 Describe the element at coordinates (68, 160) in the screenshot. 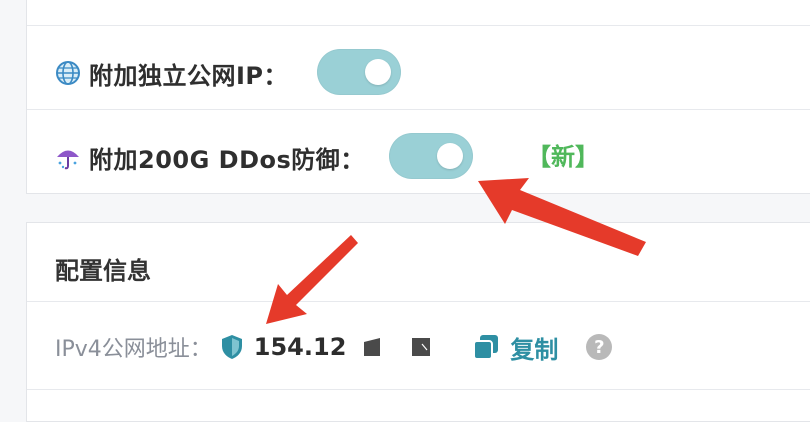

I see `umbrella-rain-icon` at that location.